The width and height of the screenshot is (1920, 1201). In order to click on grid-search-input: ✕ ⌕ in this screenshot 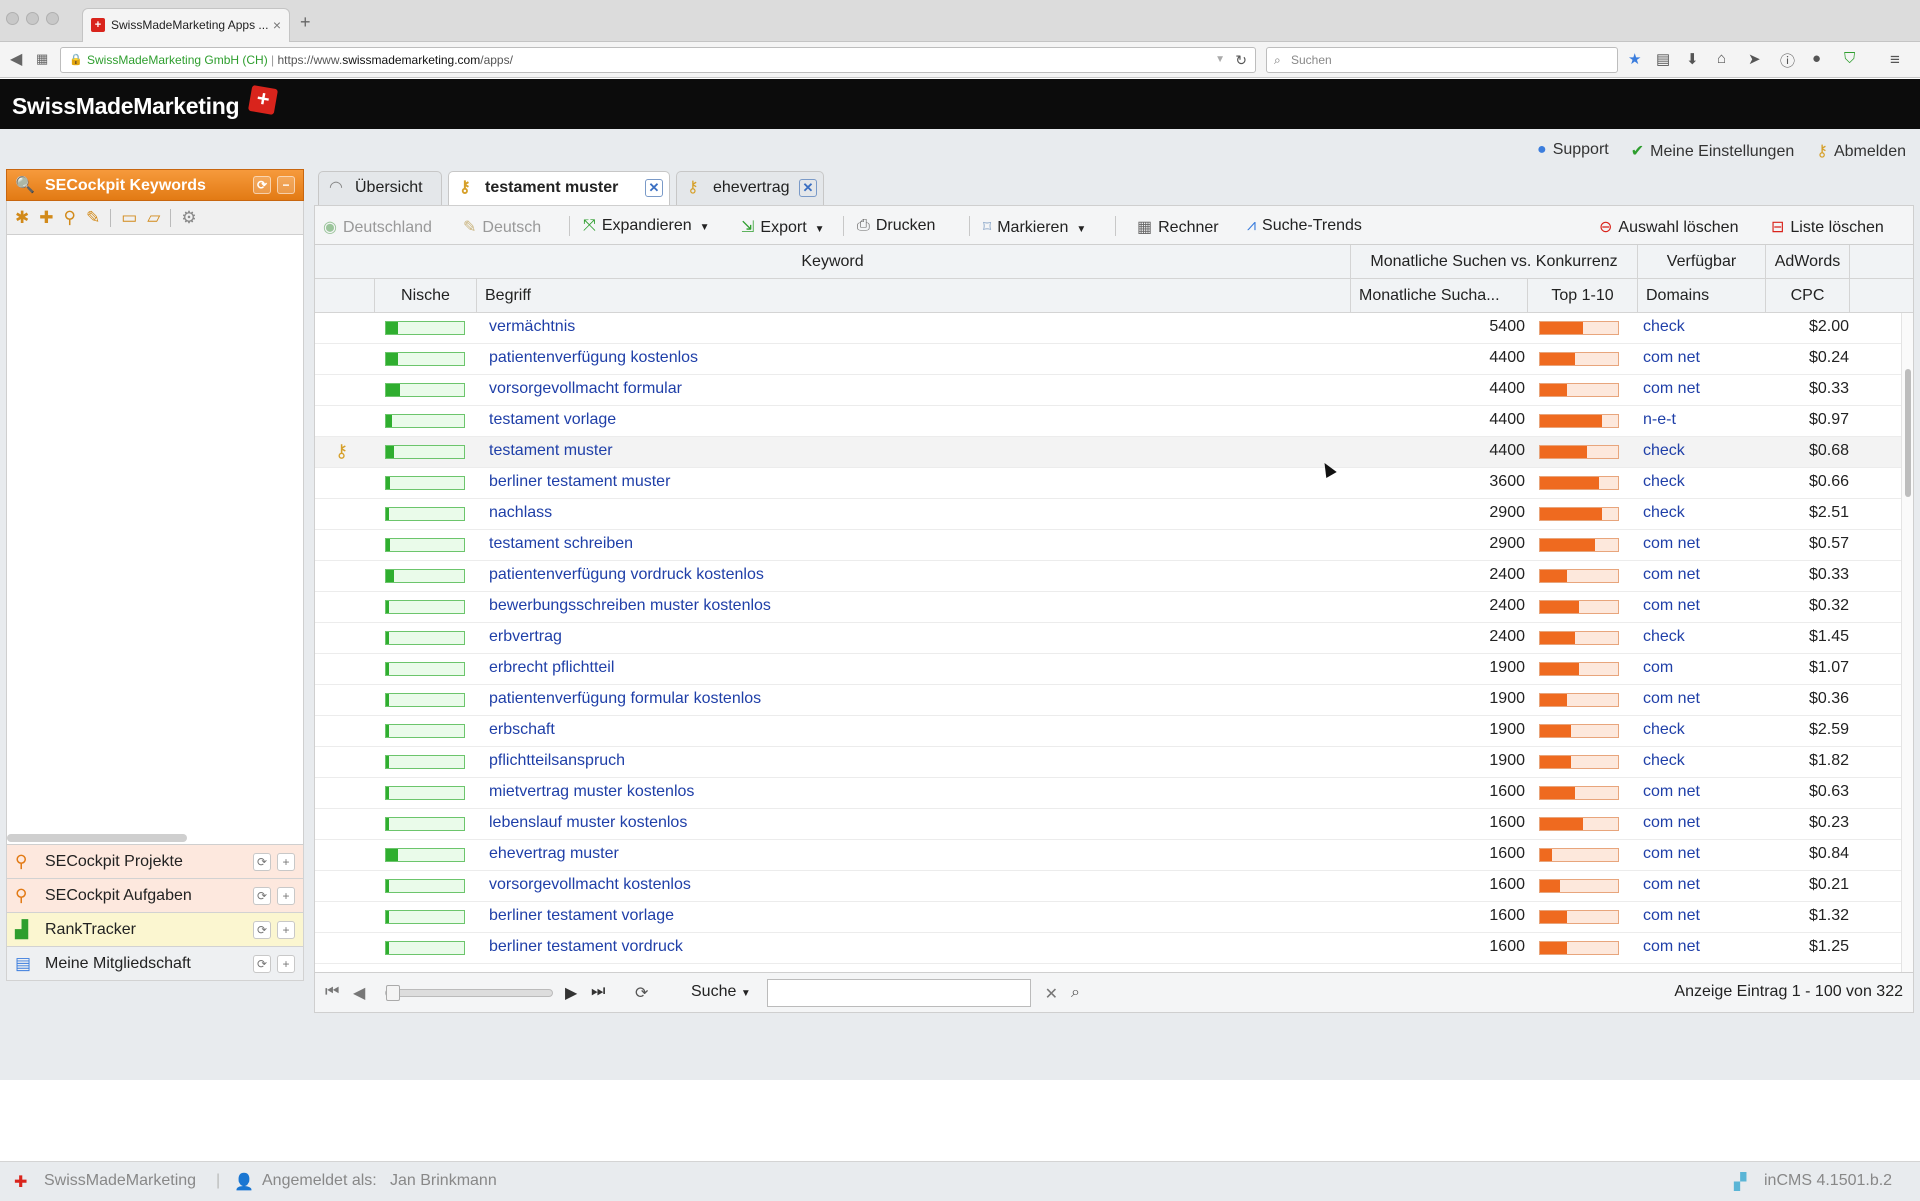, I will do `click(923, 993)`.